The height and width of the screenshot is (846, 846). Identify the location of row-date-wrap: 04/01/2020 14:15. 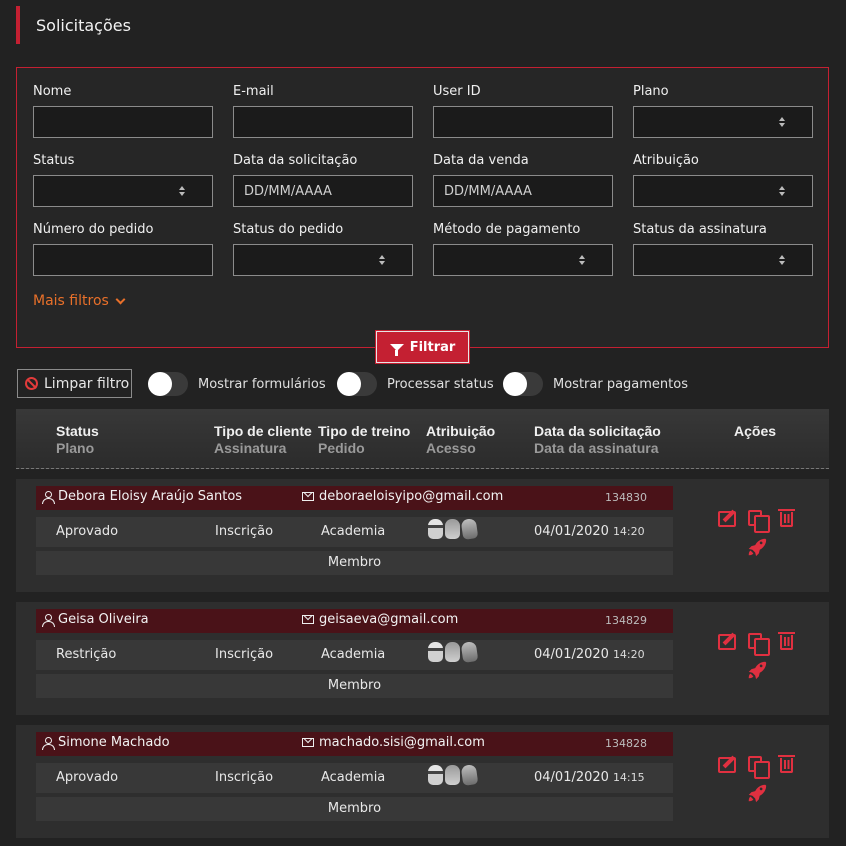
(589, 777).